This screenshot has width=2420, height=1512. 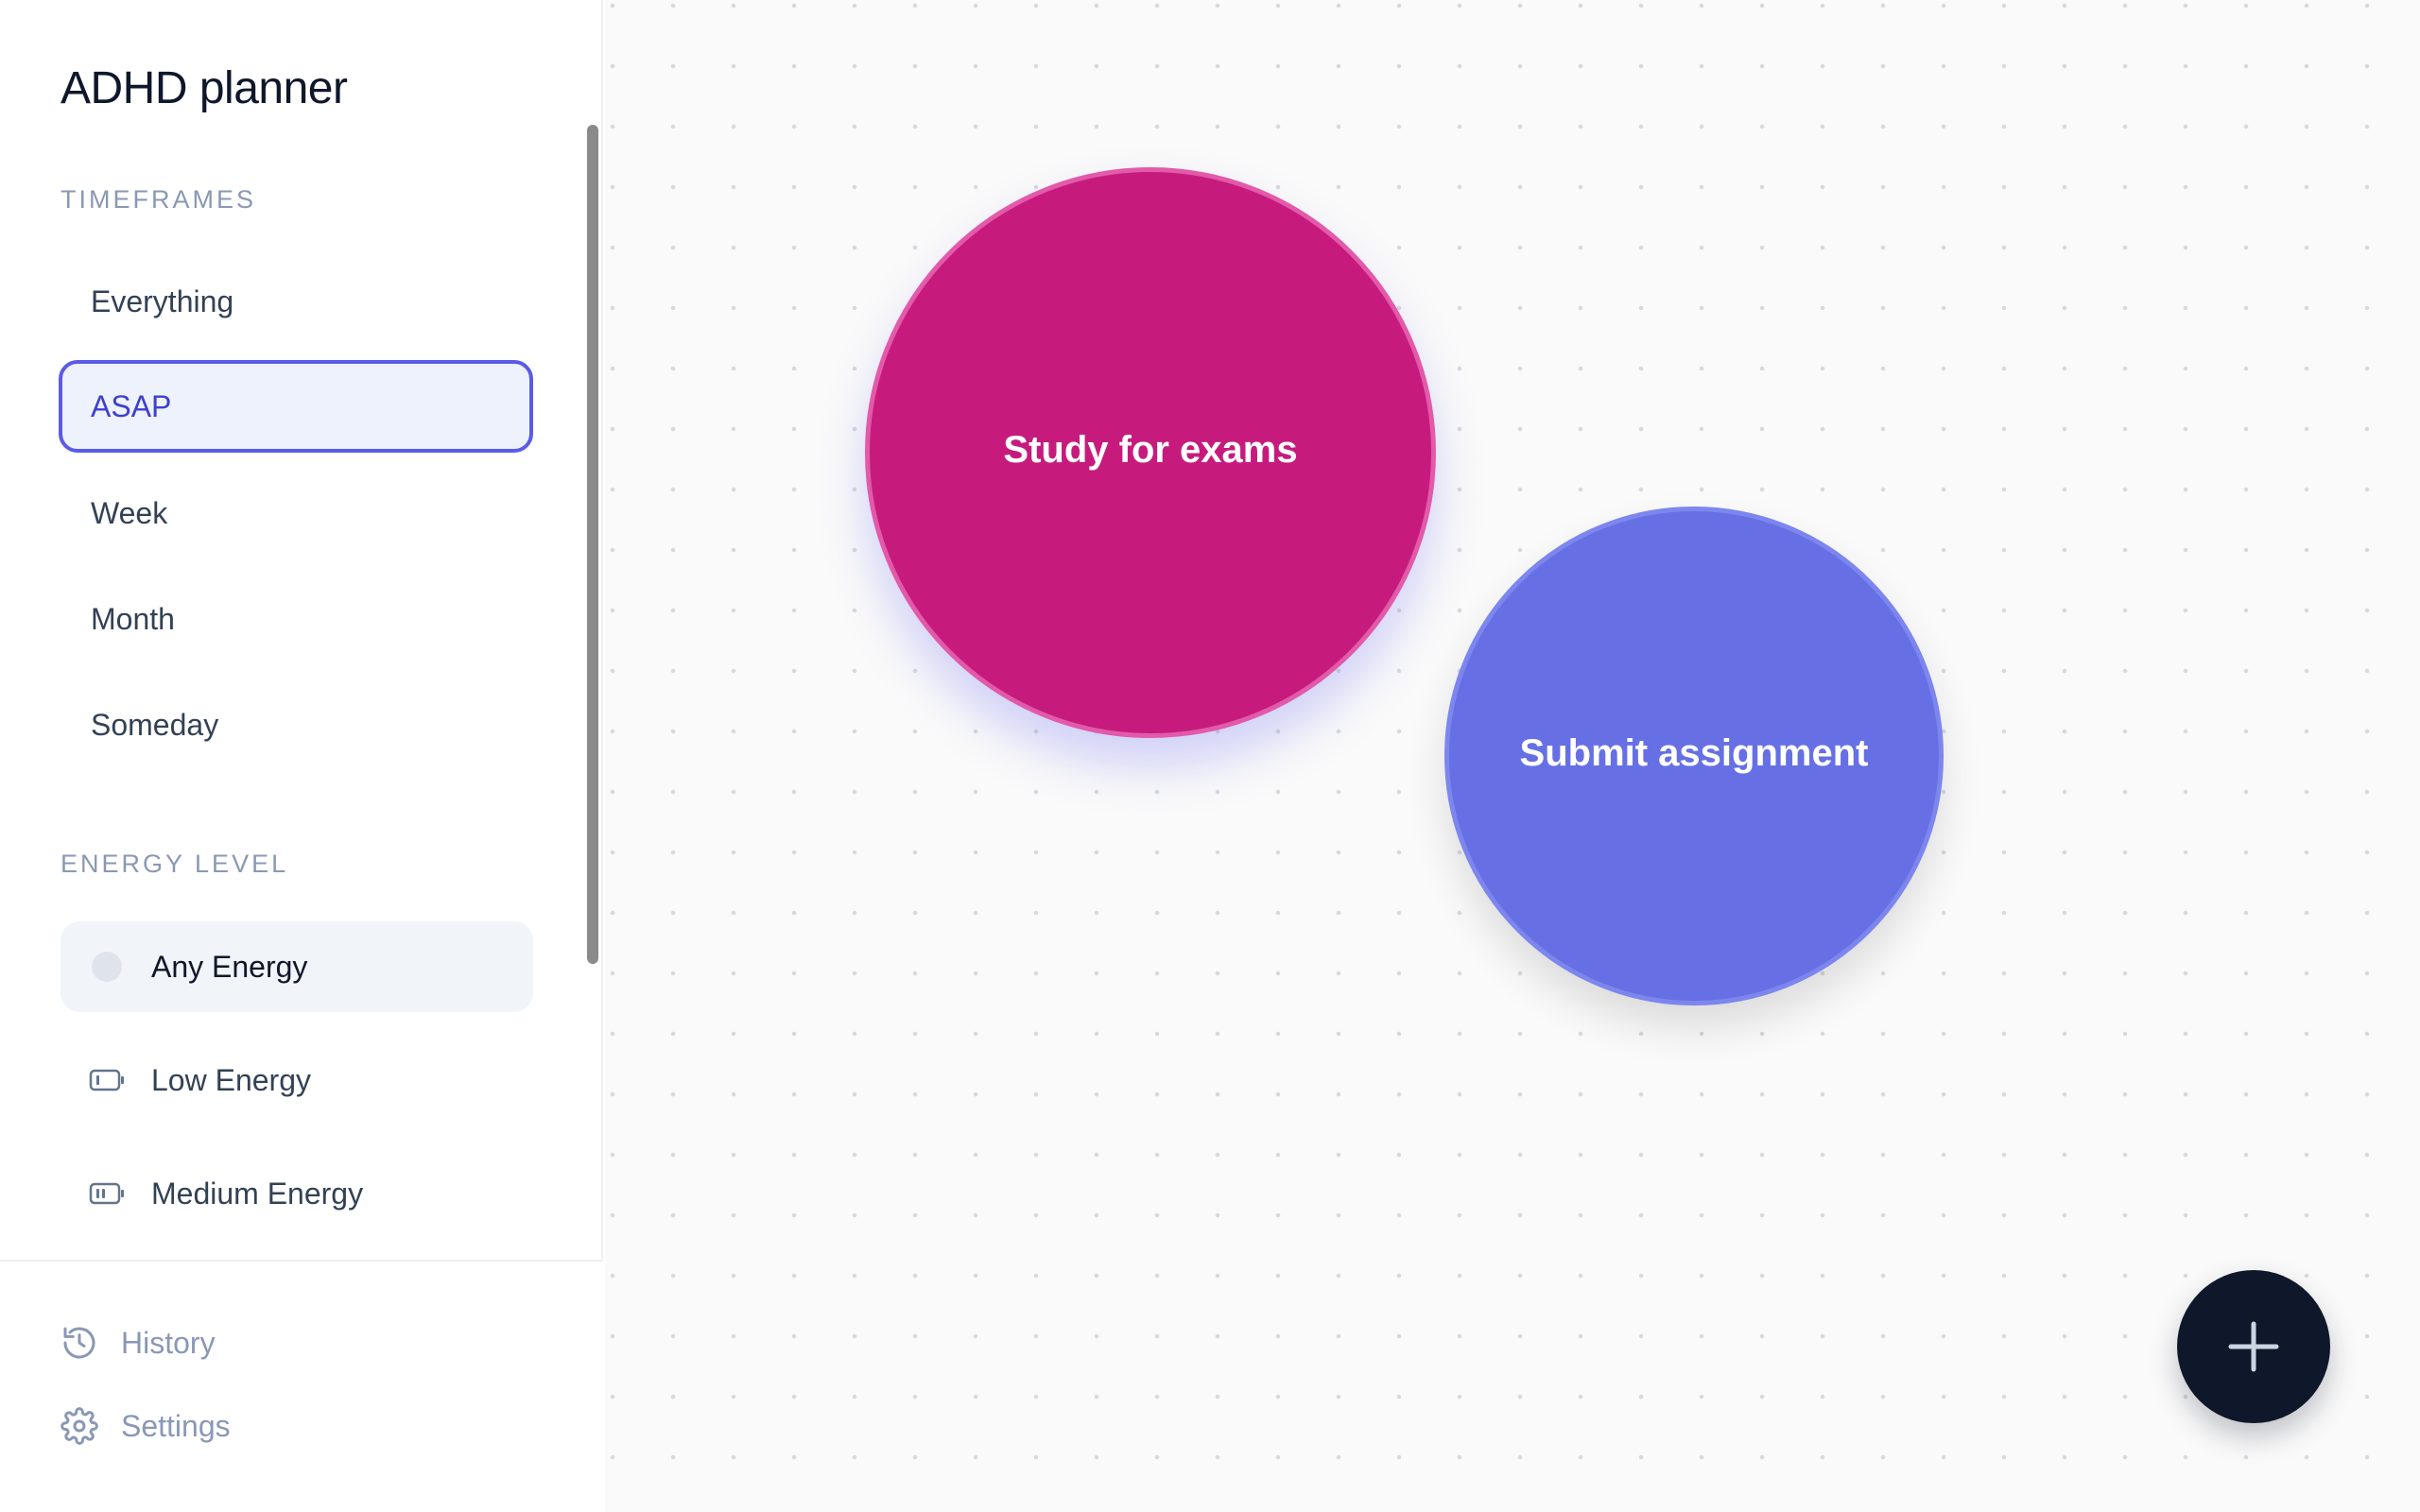 I want to click on energy-any: Any Energy, so click(x=296, y=966).